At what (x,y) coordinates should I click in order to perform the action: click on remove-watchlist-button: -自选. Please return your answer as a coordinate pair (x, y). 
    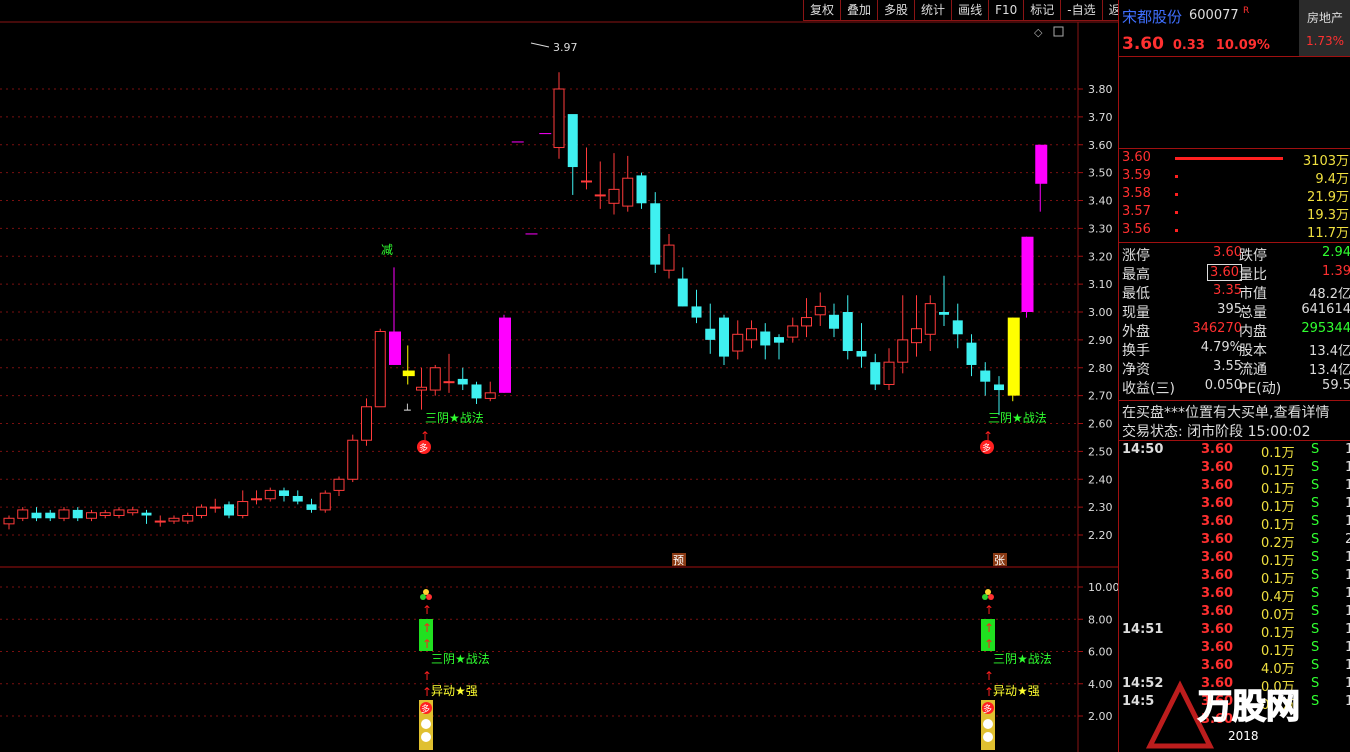
    Looking at the image, I should click on (1081, 10).